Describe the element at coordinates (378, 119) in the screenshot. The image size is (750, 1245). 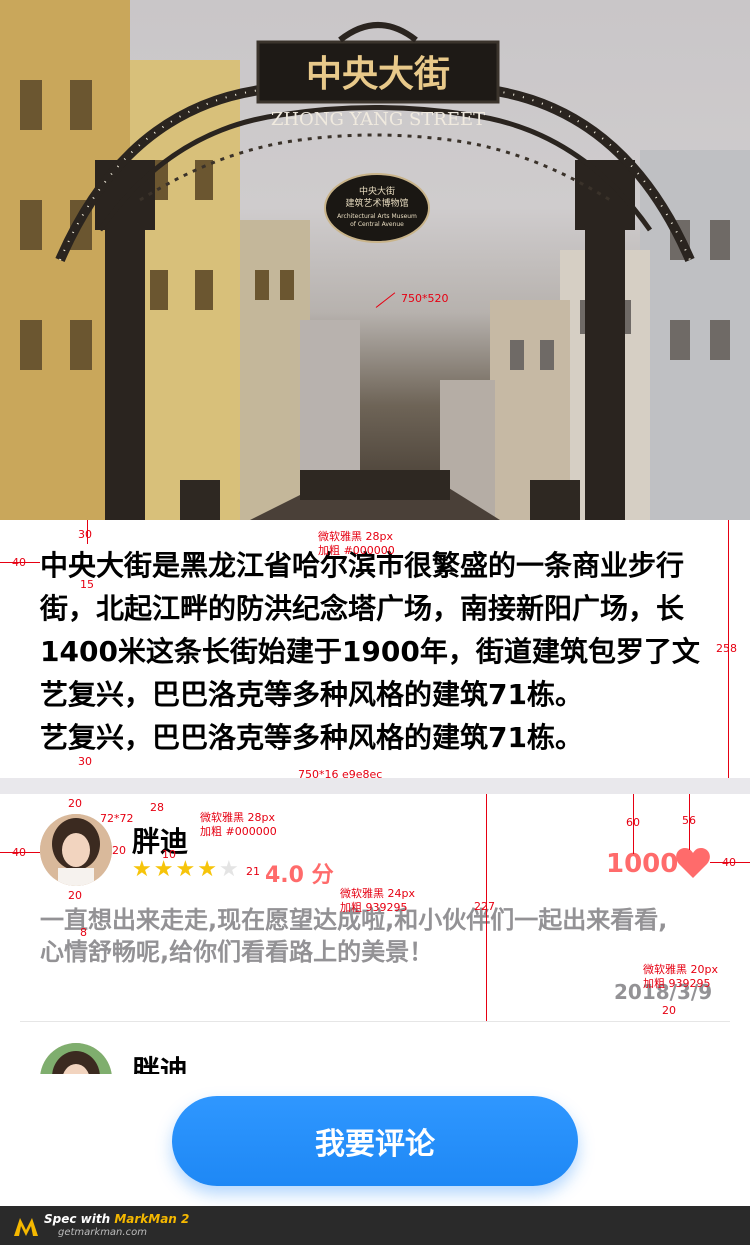
I see `sign-subtitle: ZHONG YANG STREET` at that location.